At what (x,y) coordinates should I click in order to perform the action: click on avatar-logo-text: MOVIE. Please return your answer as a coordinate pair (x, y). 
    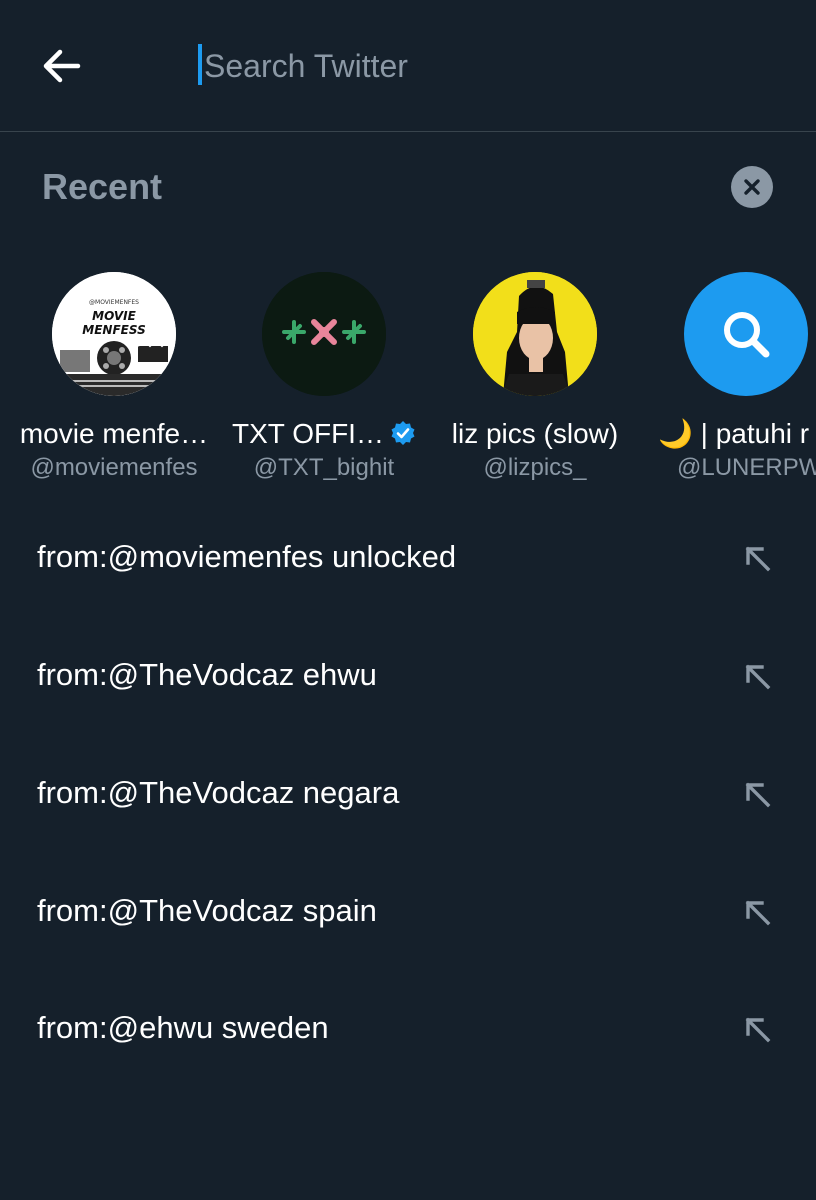
    Looking at the image, I should click on (114, 316).